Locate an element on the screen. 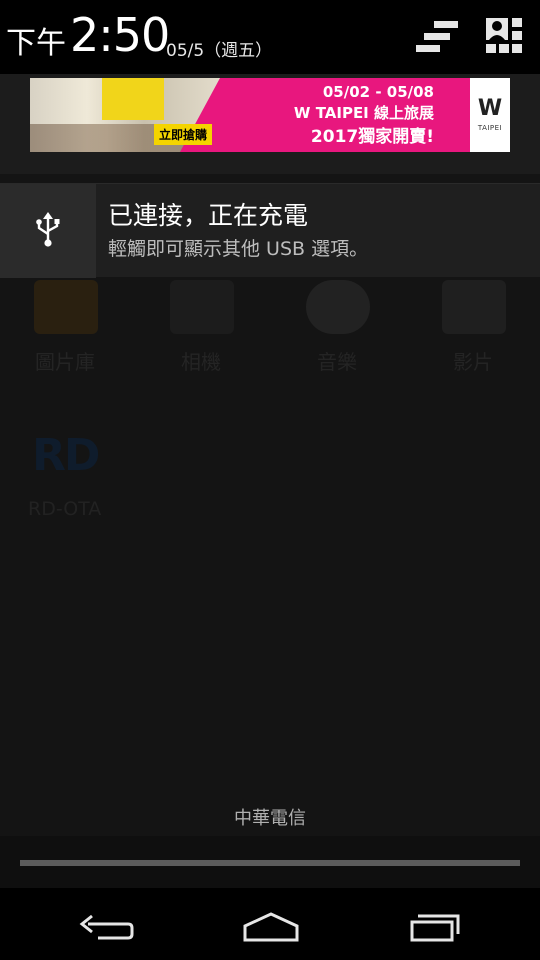 Image resolution: width=540 pixels, height=960 pixels. ad-subheadline: 2017獨家開賣! is located at coordinates (372, 137).